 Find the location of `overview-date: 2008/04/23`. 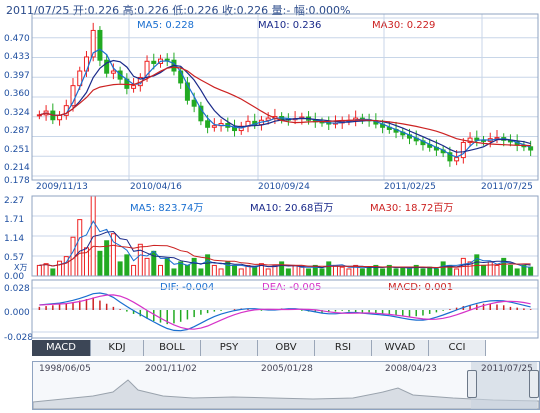

overview-date: 2008/04/23 is located at coordinates (411, 369).